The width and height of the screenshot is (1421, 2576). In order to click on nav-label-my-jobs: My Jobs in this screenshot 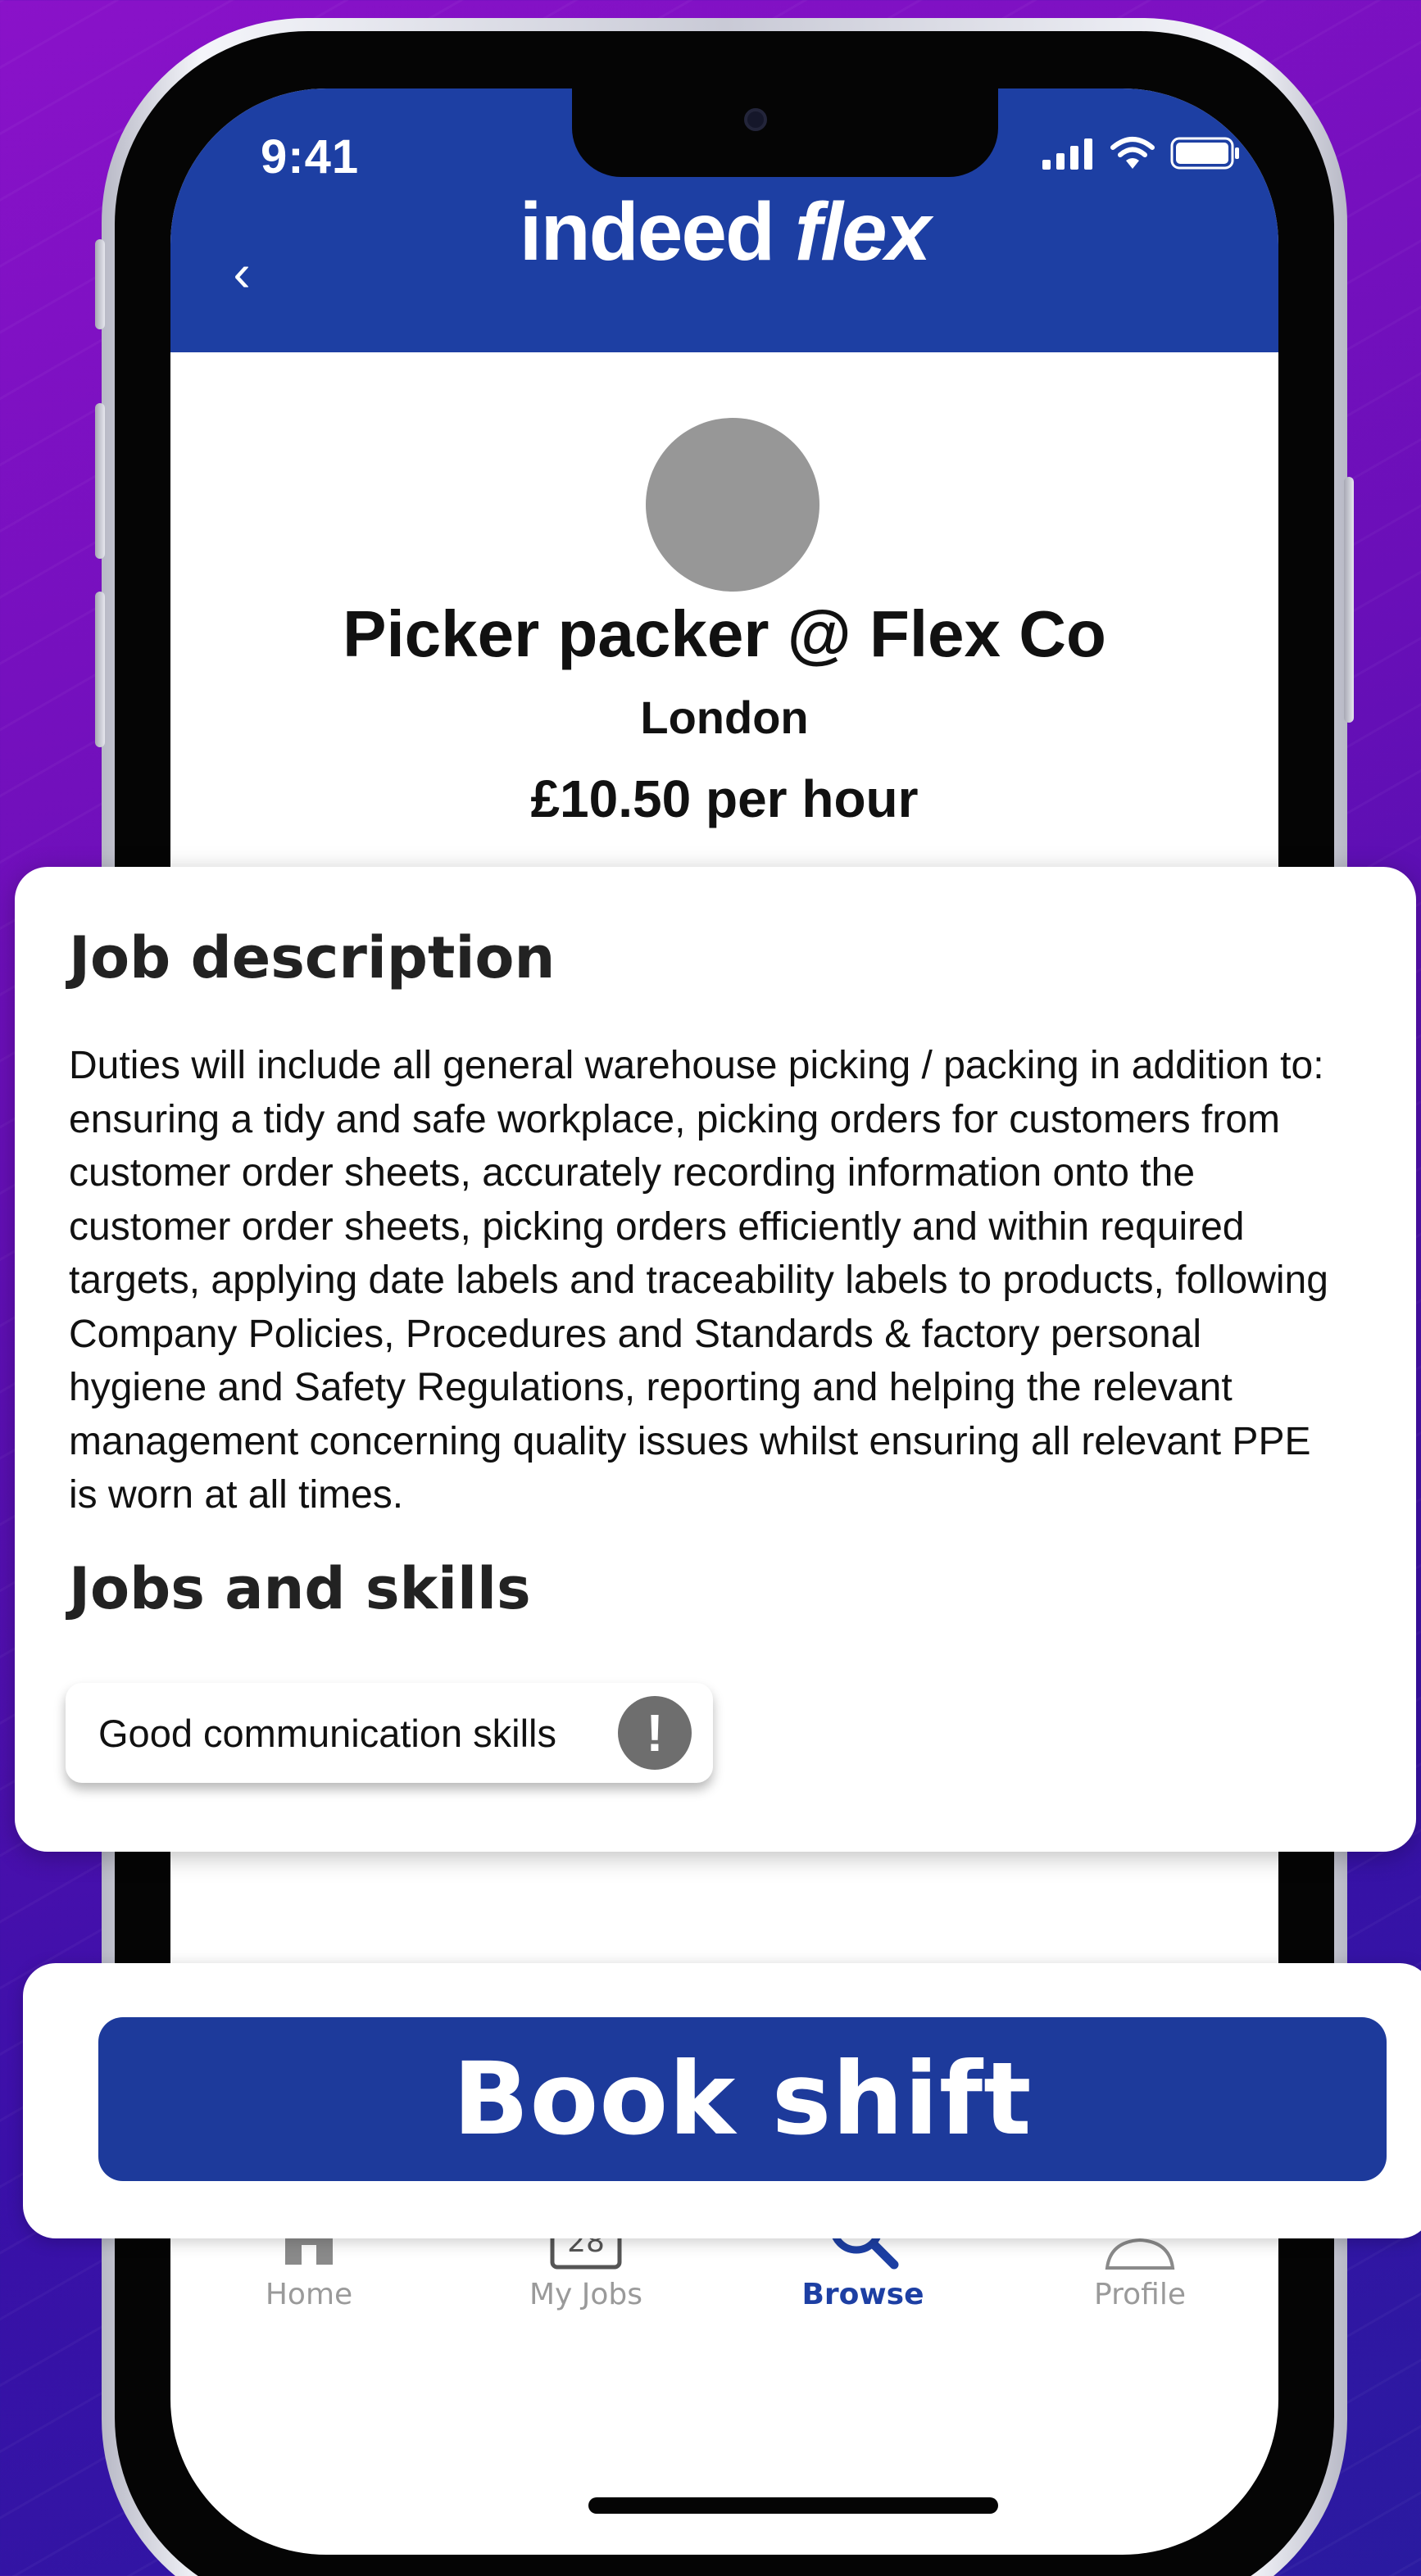, I will do `click(586, 2294)`.